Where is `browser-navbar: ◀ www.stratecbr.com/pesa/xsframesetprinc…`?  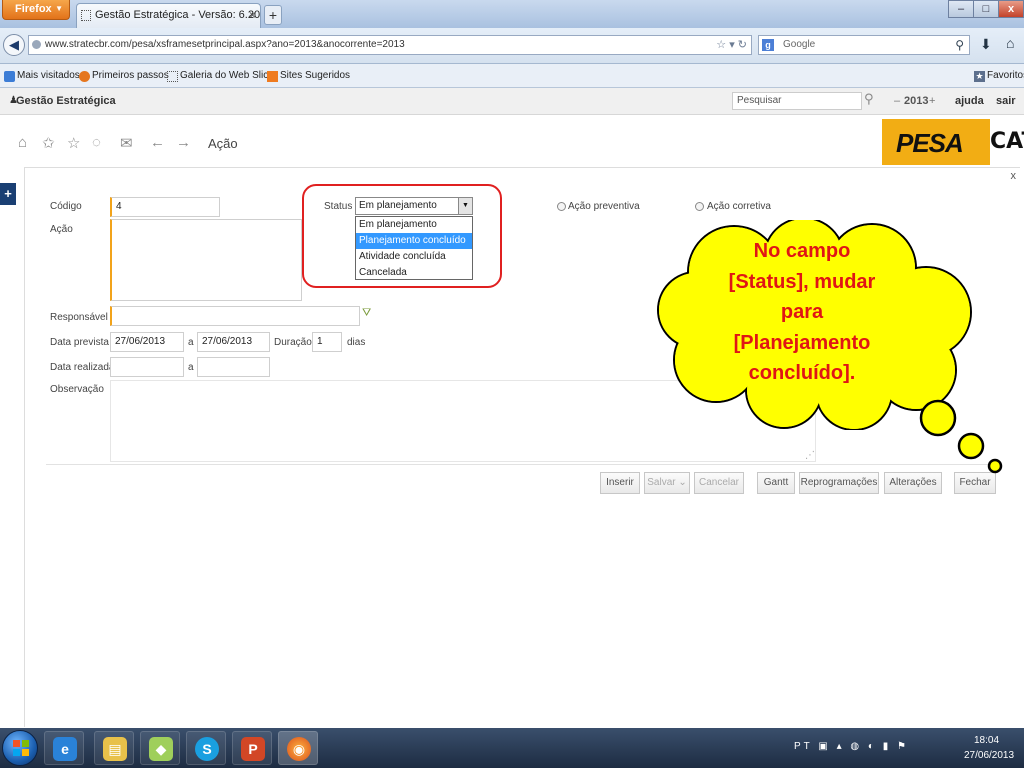 browser-navbar: ◀ www.stratecbr.com/pesa/xsframesetprinc… is located at coordinates (512, 46).